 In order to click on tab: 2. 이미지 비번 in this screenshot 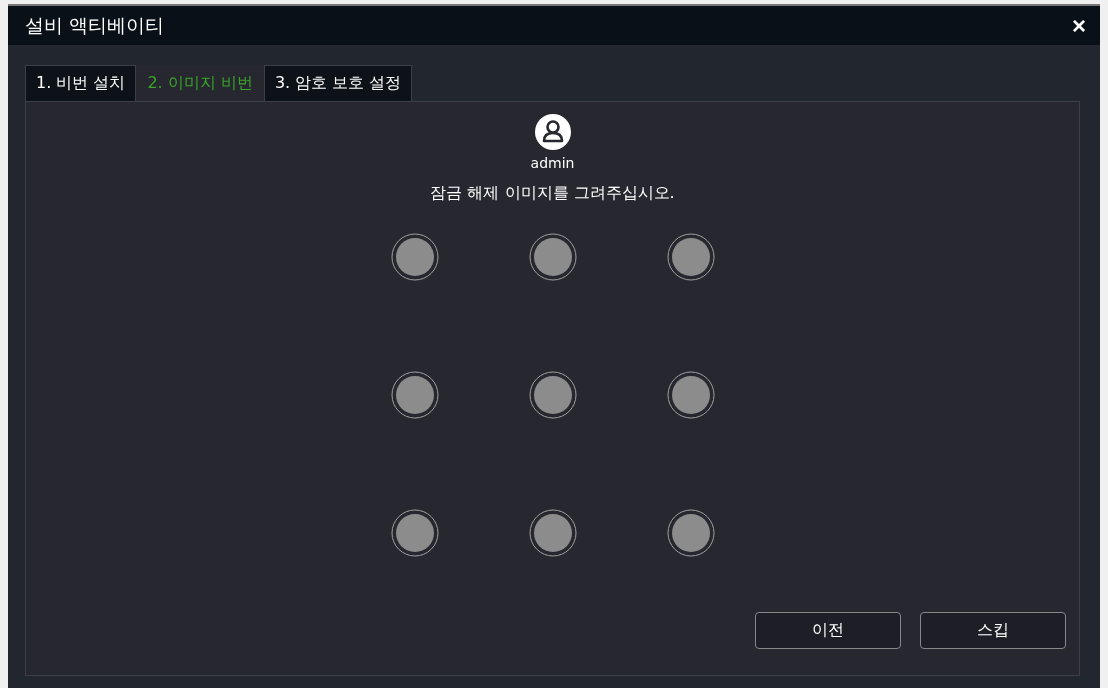, I will do `click(200, 83)`.